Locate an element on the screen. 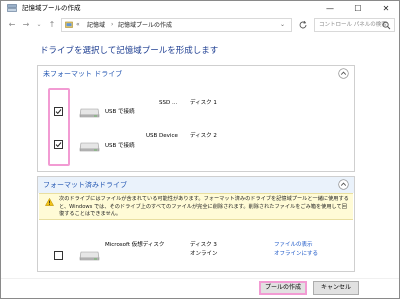 The image size is (400, 299). back-arrow-icon: ← is located at coordinates (12, 25).